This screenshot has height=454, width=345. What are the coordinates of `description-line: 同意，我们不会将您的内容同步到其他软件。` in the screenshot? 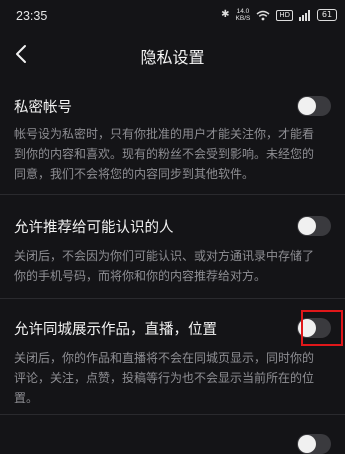 It's located at (134, 174).